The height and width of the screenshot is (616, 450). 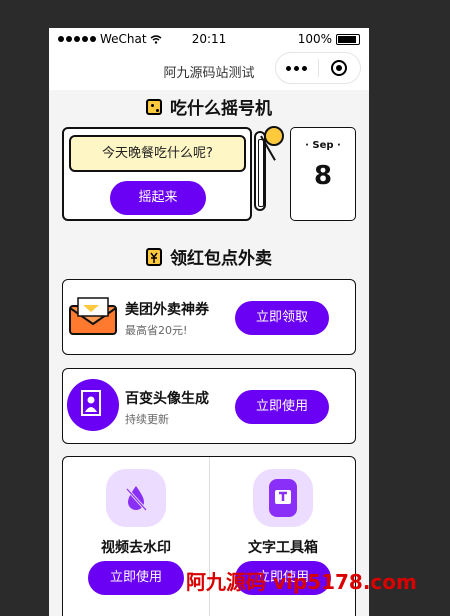 I want to click on section-title-coupons: 领红包点外卖, so click(x=209, y=256).